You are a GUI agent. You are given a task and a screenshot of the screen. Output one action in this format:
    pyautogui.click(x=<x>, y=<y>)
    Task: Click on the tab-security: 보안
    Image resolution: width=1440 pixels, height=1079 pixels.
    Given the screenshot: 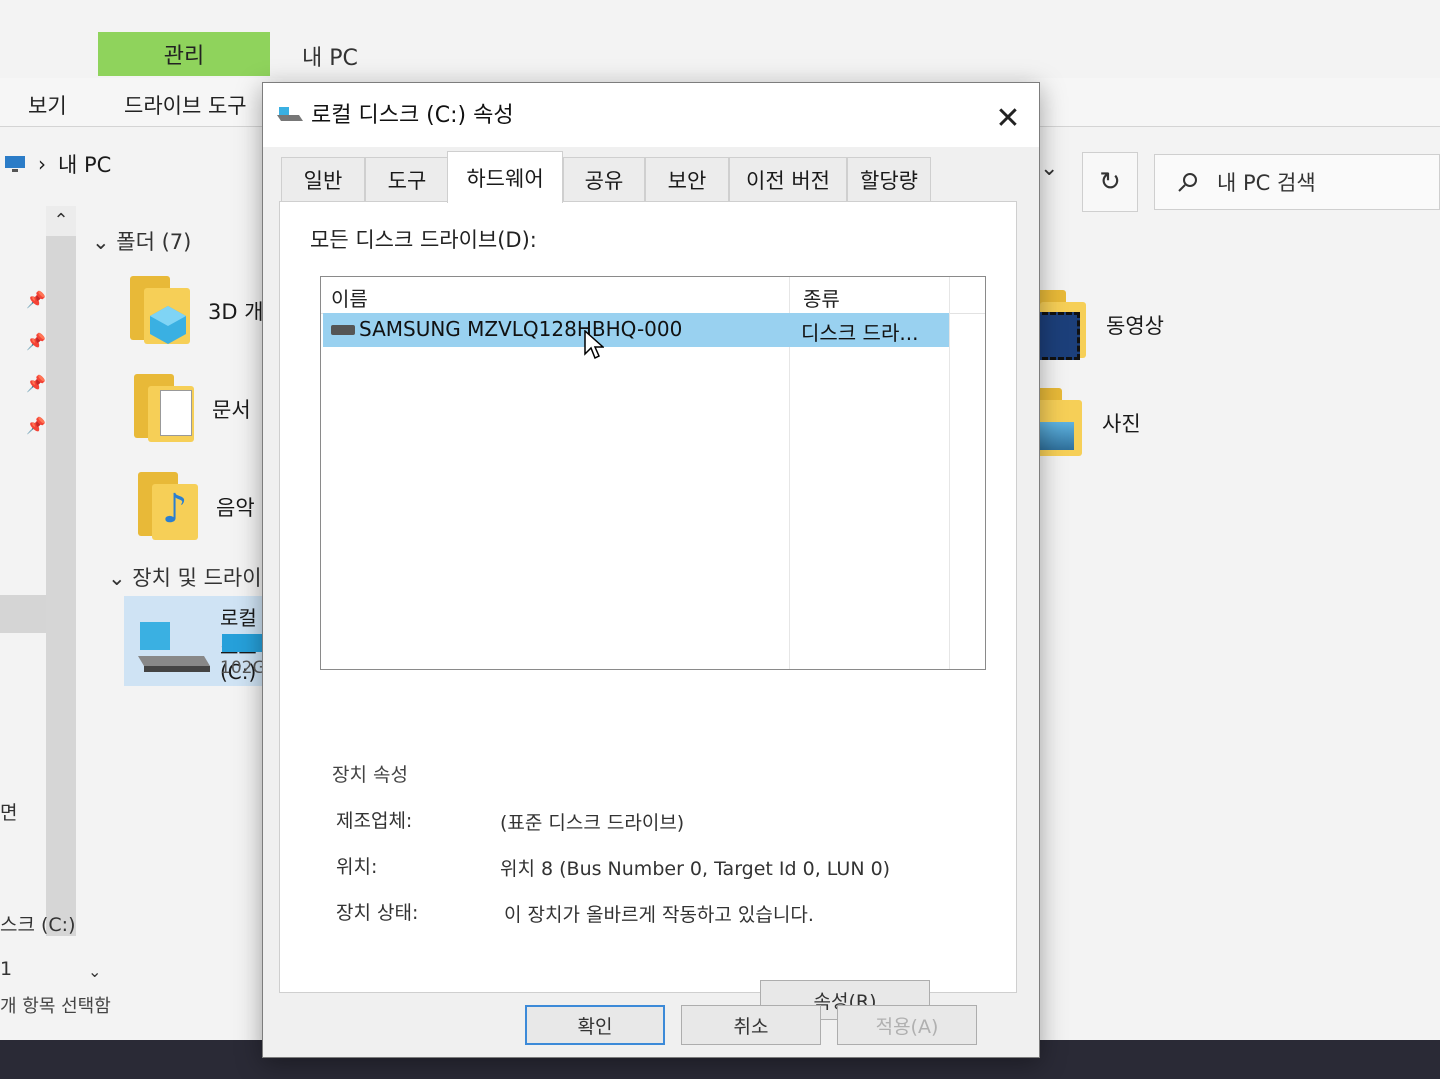 What is the action you would take?
    pyautogui.click(x=687, y=179)
    